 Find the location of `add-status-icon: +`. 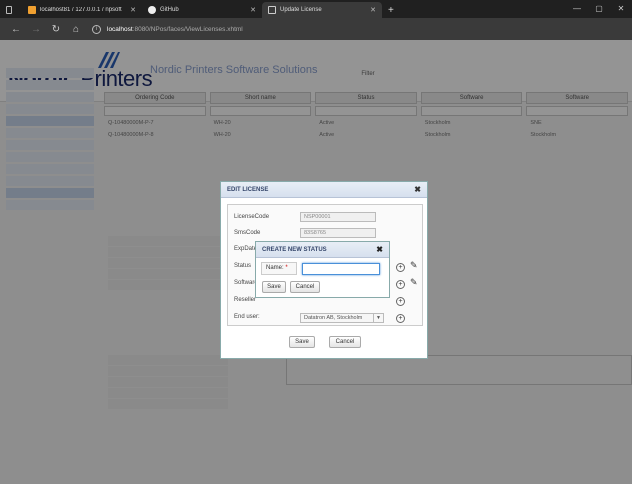

add-status-icon: + is located at coordinates (400, 267).